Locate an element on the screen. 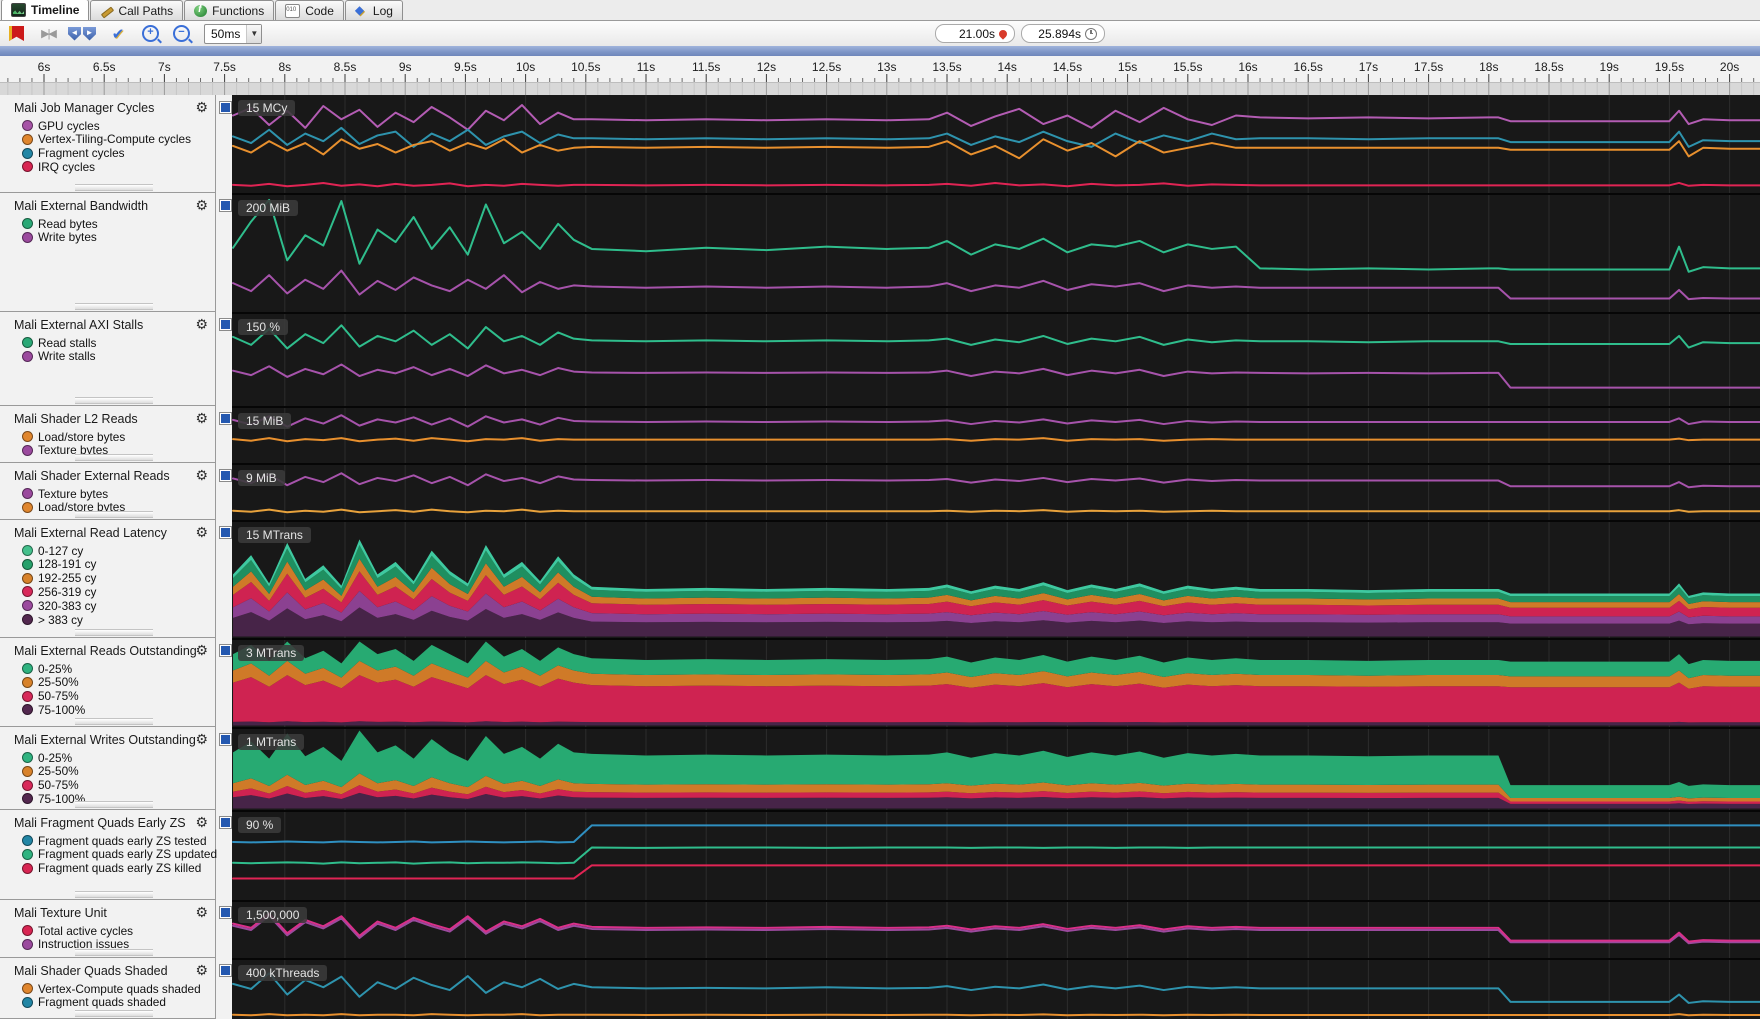 The height and width of the screenshot is (1019, 1760). dropdown-arrow-icon: ▼ is located at coordinates (254, 33).